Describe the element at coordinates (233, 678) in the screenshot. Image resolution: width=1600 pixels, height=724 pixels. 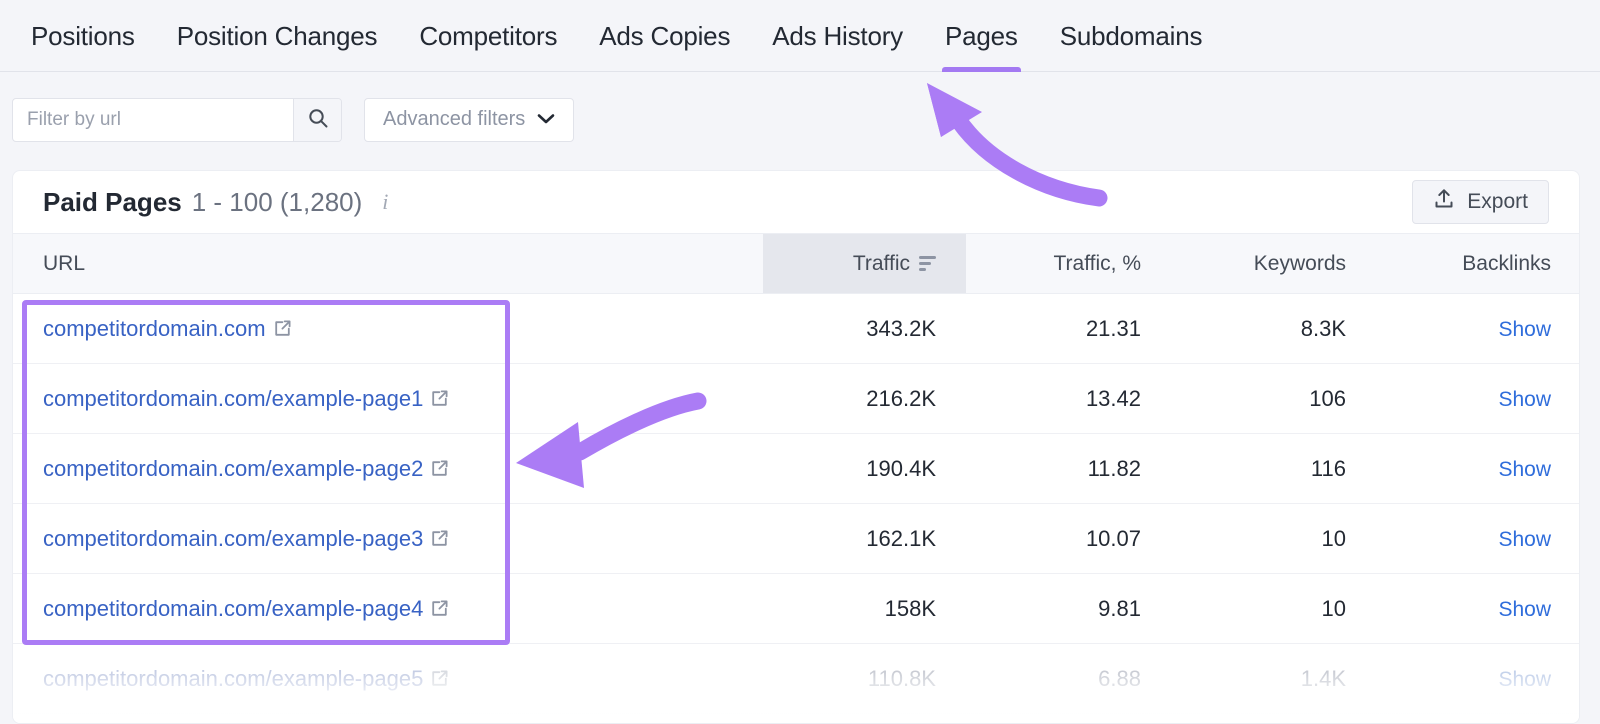
I see `url-text: competitordomain.com/example-page5` at that location.